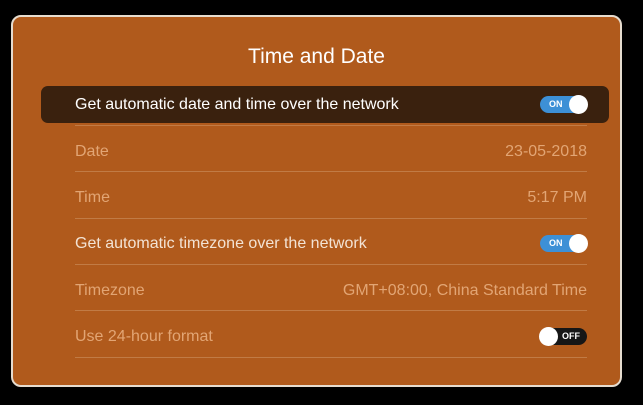  Describe the element at coordinates (464, 290) in the screenshot. I see `timezone-value: GMT+08:00, China Standard Time` at that location.